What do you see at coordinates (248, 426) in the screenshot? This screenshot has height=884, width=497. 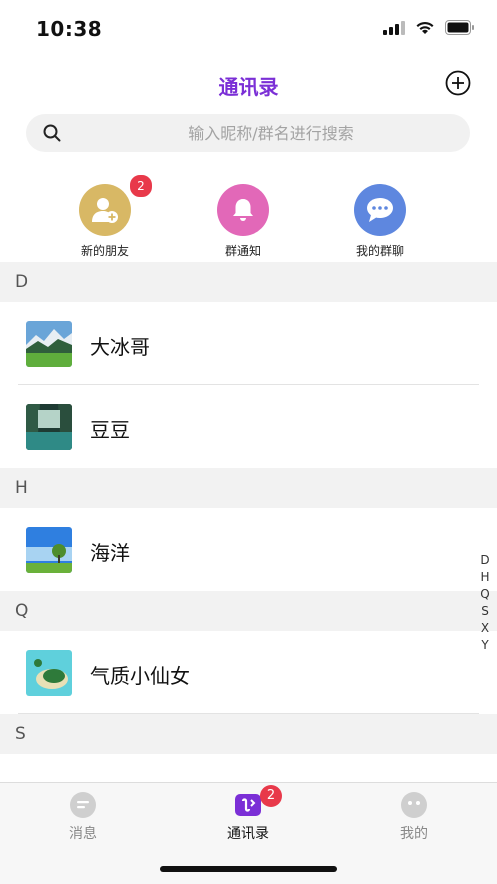 I see `contact-row: 豆豆` at bounding box center [248, 426].